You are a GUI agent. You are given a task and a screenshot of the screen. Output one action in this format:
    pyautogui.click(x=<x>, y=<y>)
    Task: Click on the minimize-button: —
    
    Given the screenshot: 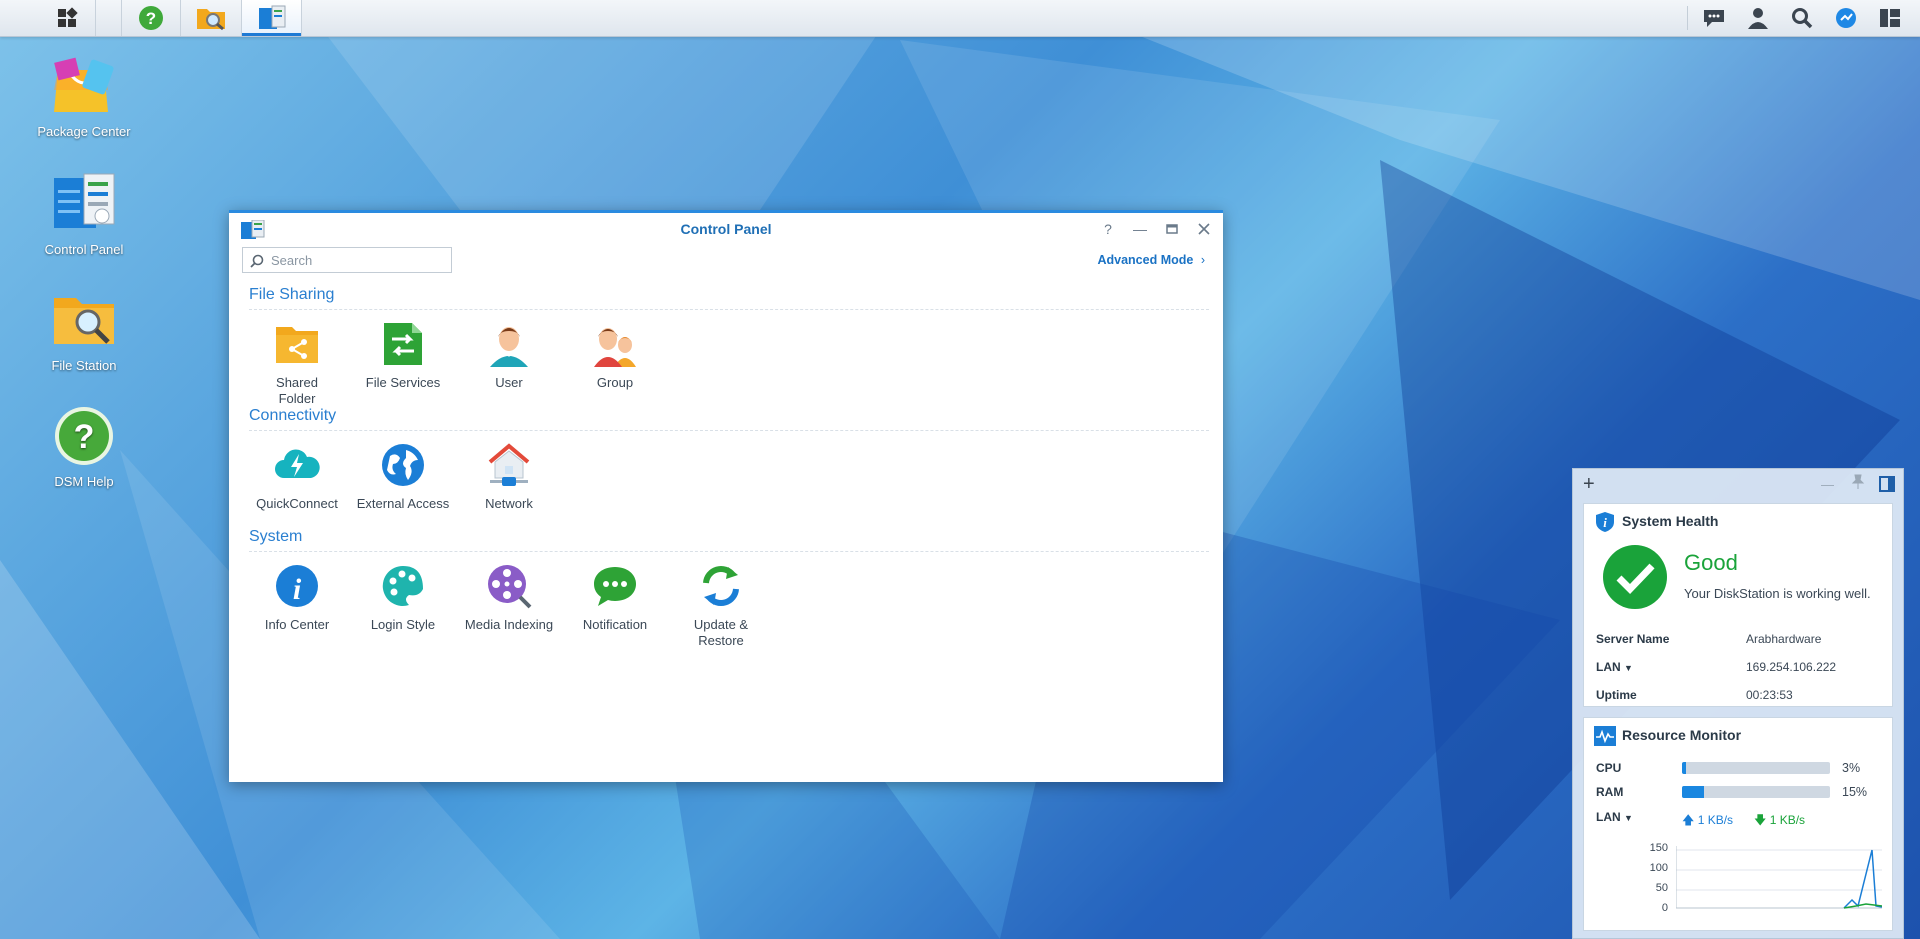 What is the action you would take?
    pyautogui.click(x=1140, y=229)
    